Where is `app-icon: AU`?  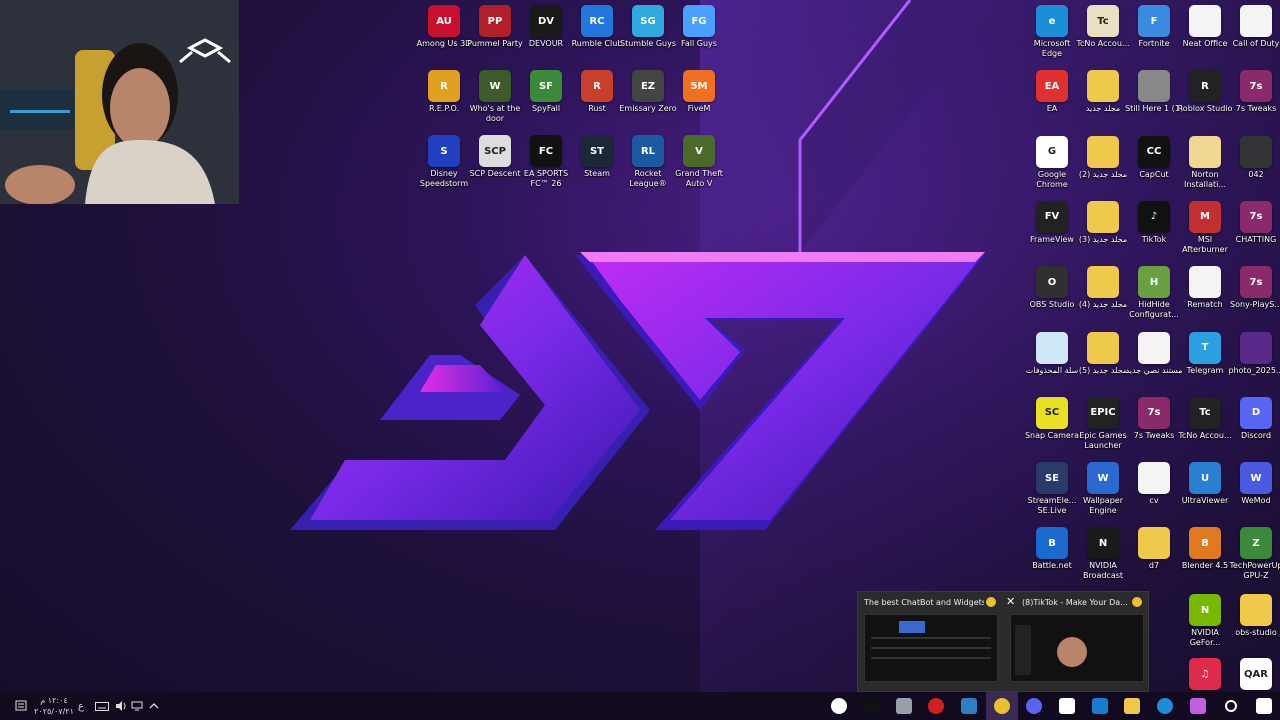 app-icon: AU is located at coordinates (444, 21).